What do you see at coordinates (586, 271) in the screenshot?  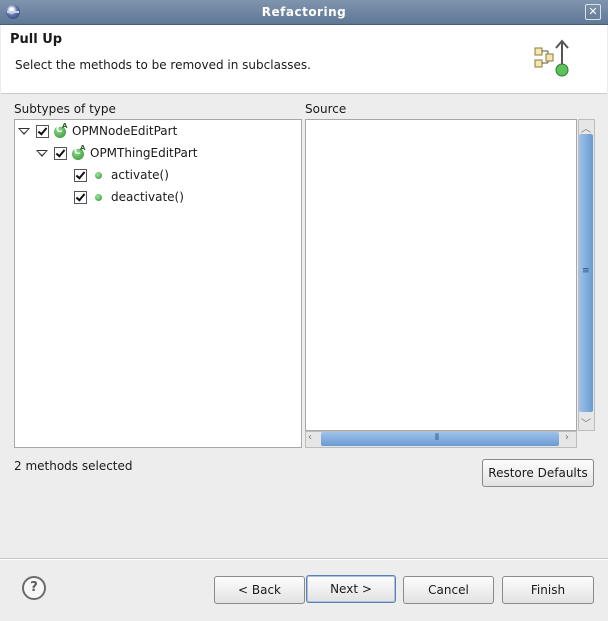 I see `grip-icon: ≡` at bounding box center [586, 271].